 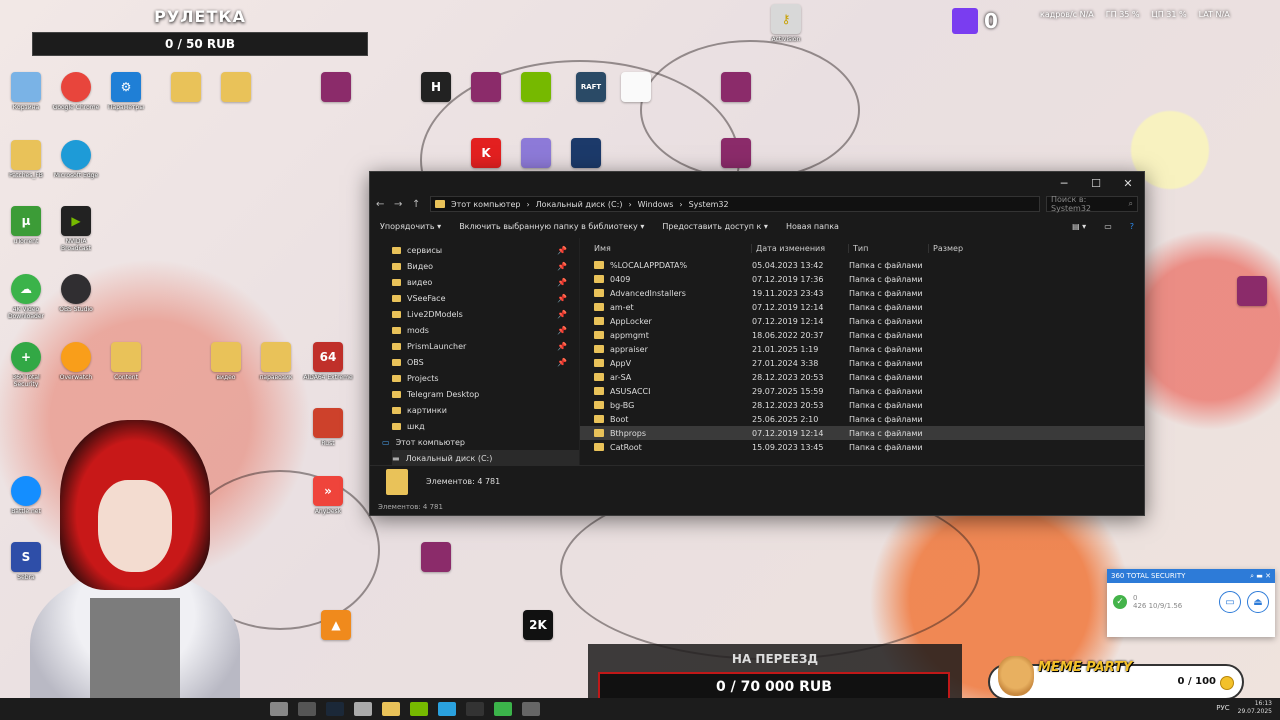 I want to click on nav-item: Видео 📌, so click(x=485, y=266).